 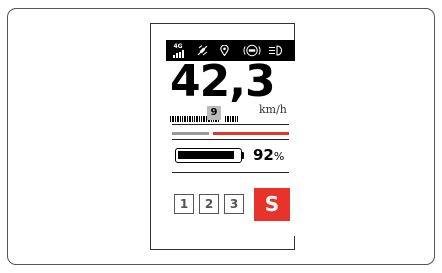 What do you see at coordinates (234, 204) in the screenshot?
I see `mode-3-button: 3` at bounding box center [234, 204].